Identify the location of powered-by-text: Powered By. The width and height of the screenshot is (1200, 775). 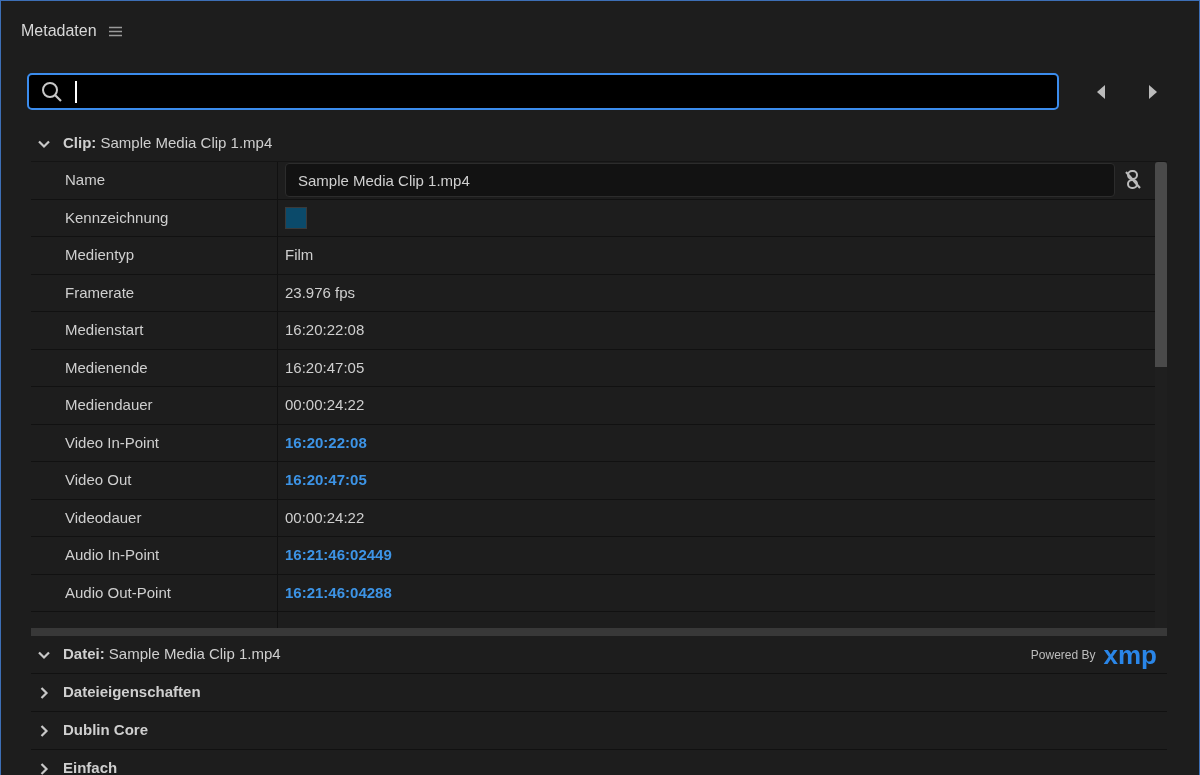
(1063, 655).